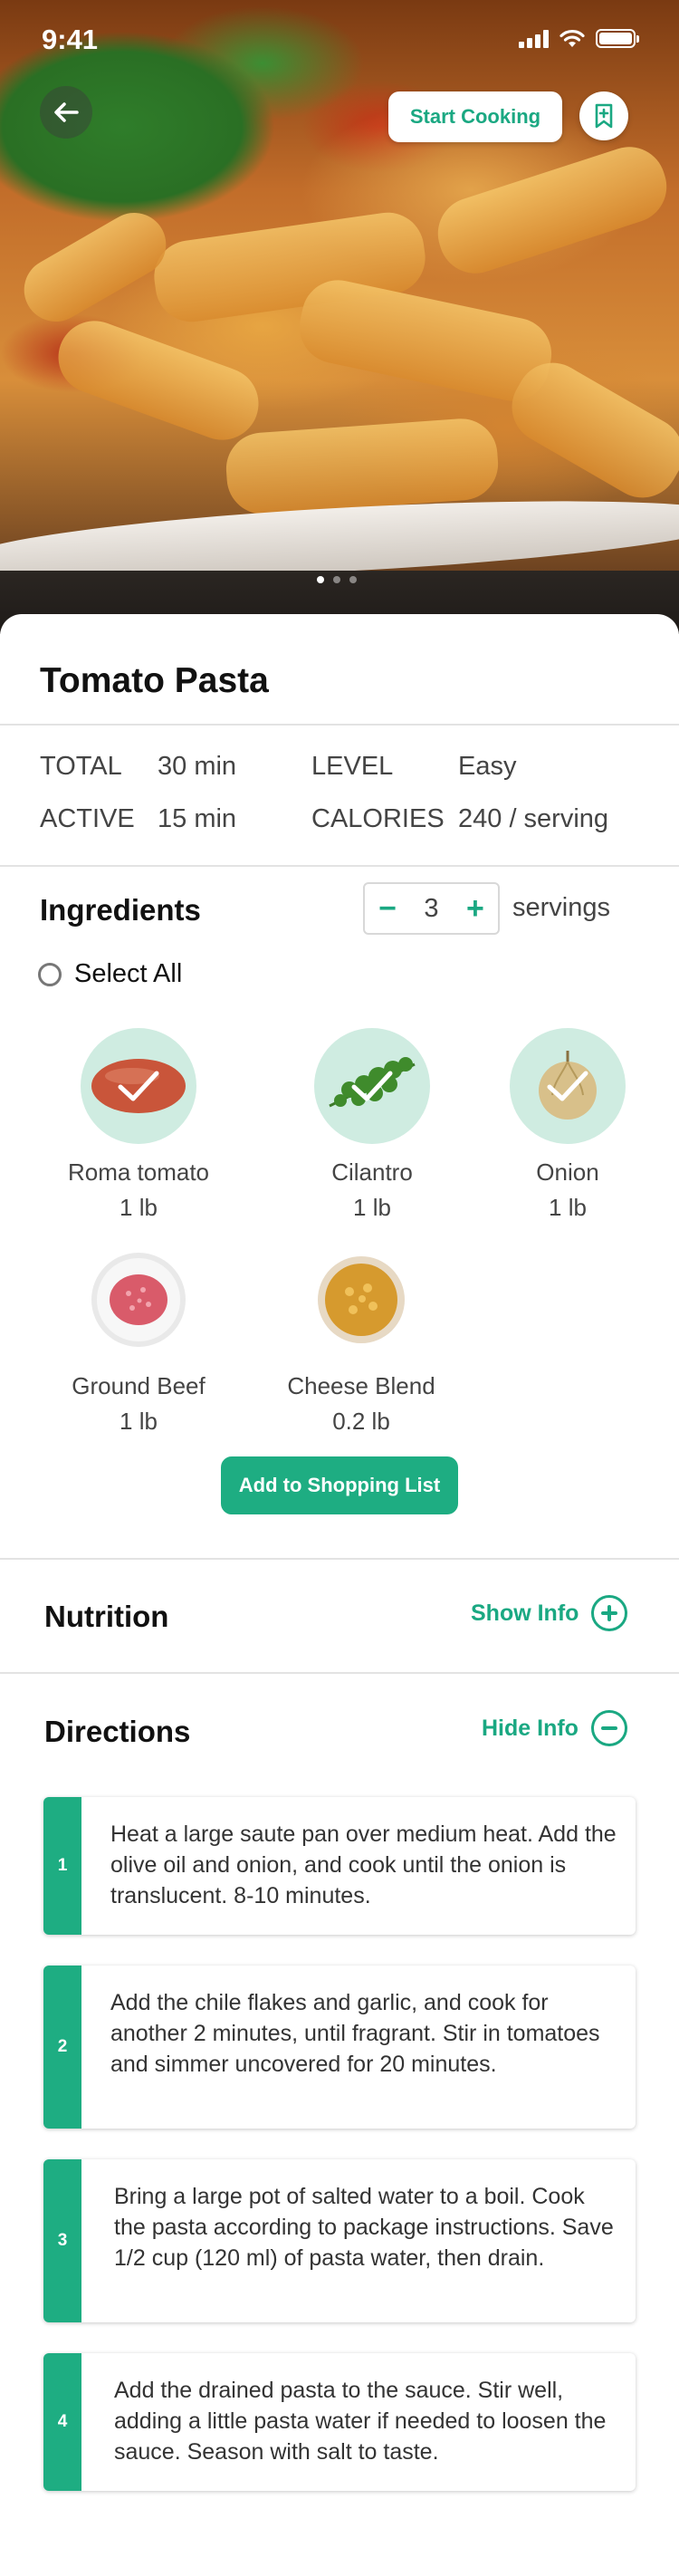 This screenshot has width=679, height=2576. What do you see at coordinates (378, 818) in the screenshot?
I see `calories-label: CALORIES` at bounding box center [378, 818].